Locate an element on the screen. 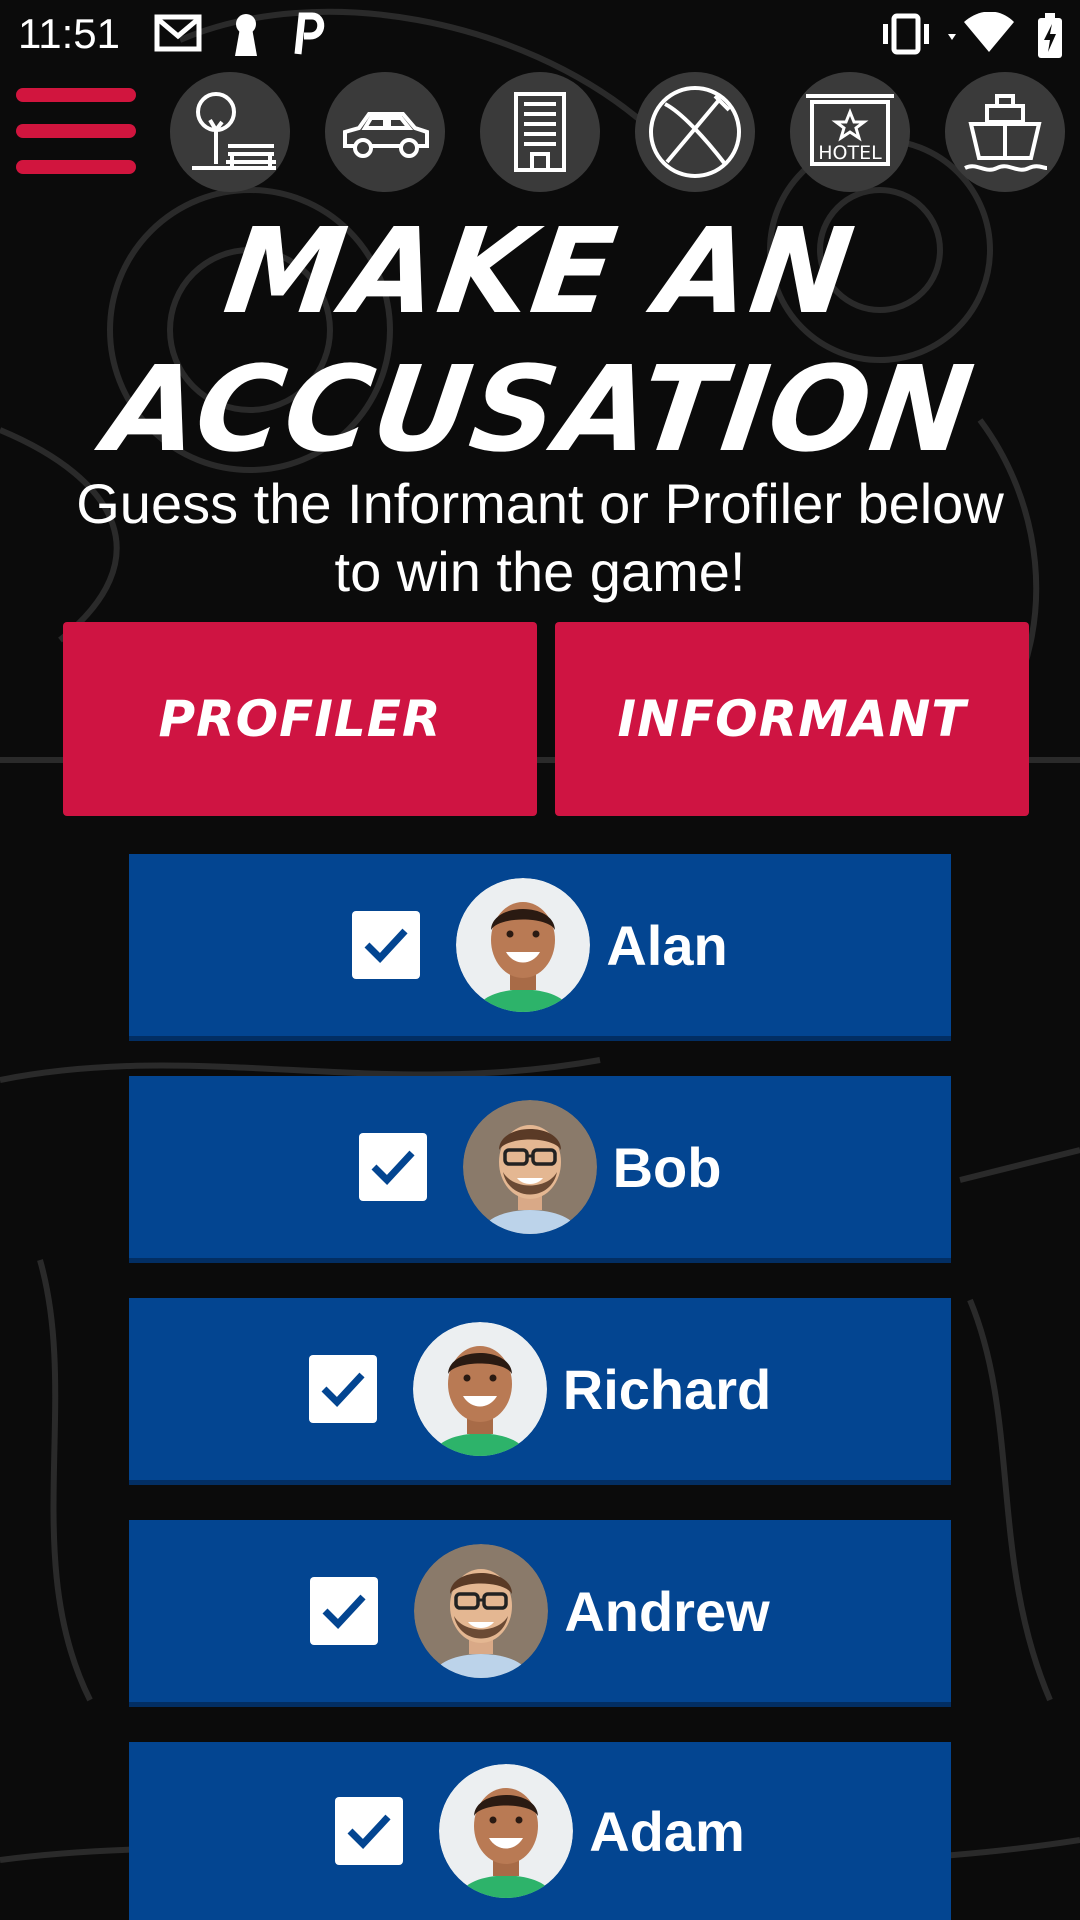  location-hotel-button: HOTEL is located at coordinates (850, 132).